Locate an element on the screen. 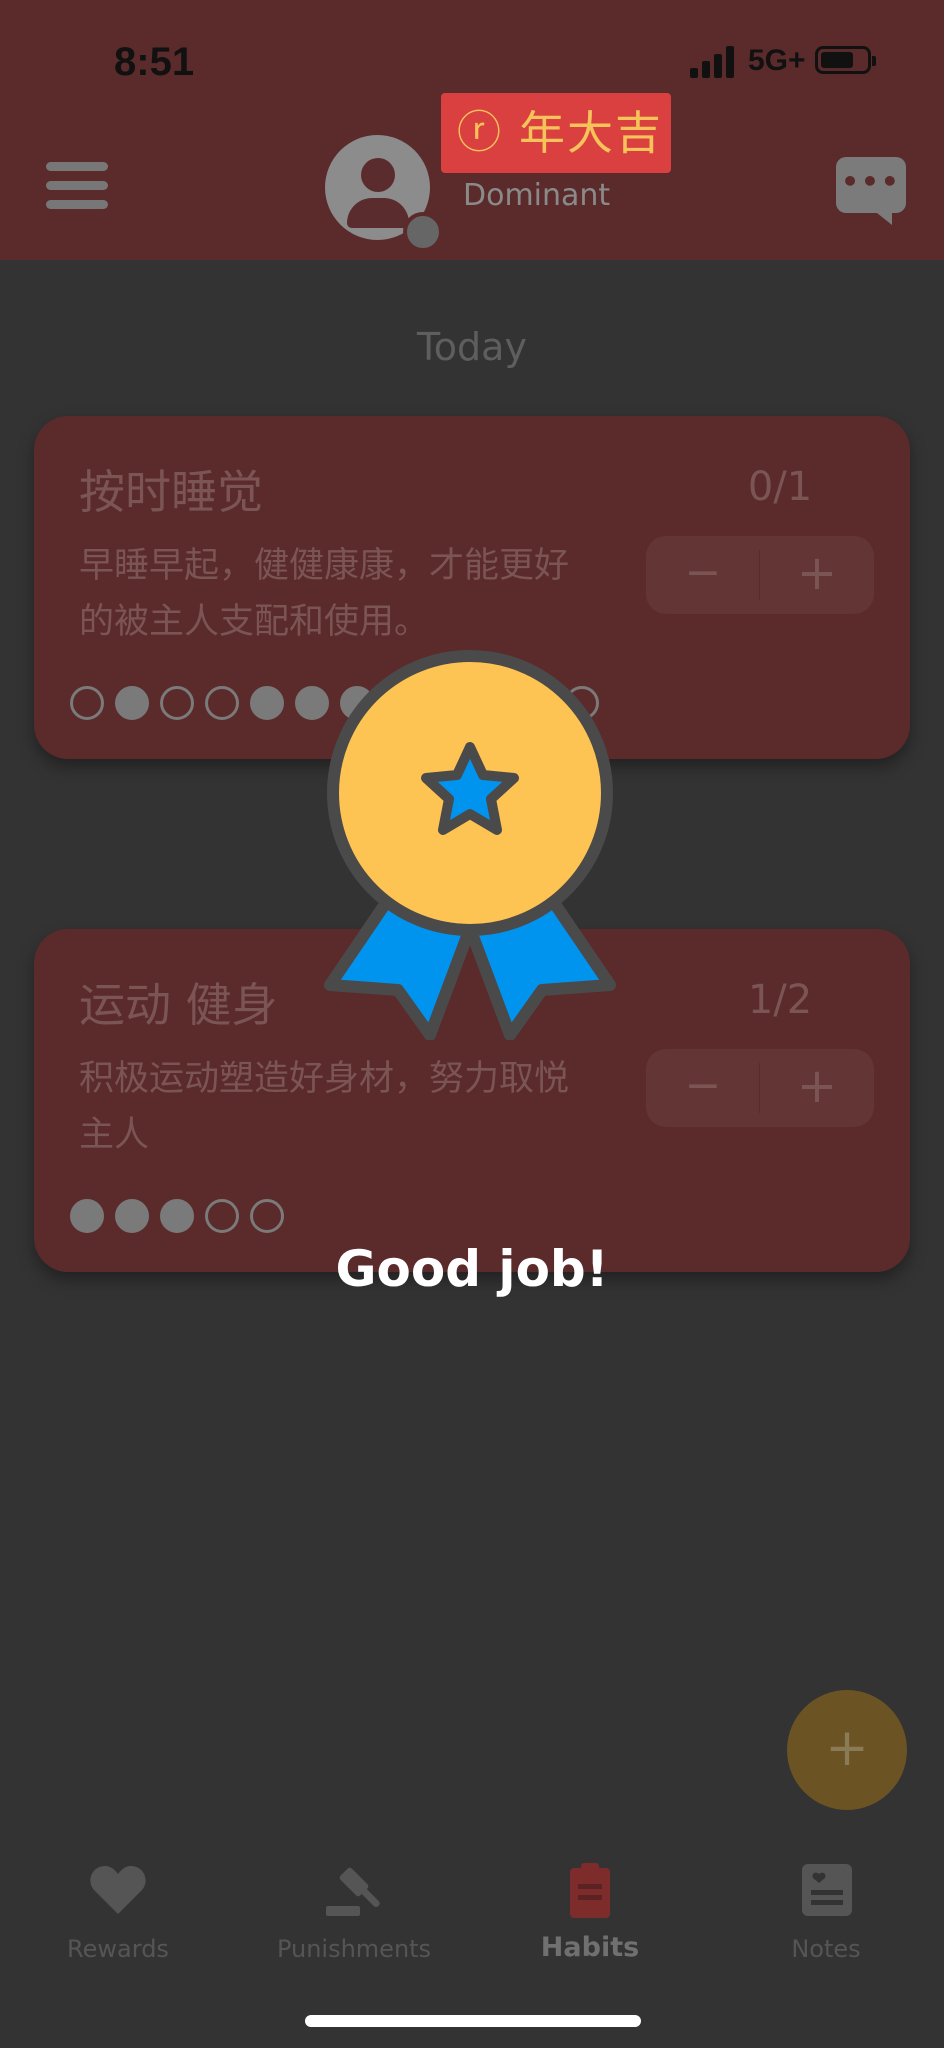 This screenshot has width=944, height=2048. habit-description: 早睡早起，健健康康，才能更好的被主人支配和使用。 is located at coordinates (324, 594).